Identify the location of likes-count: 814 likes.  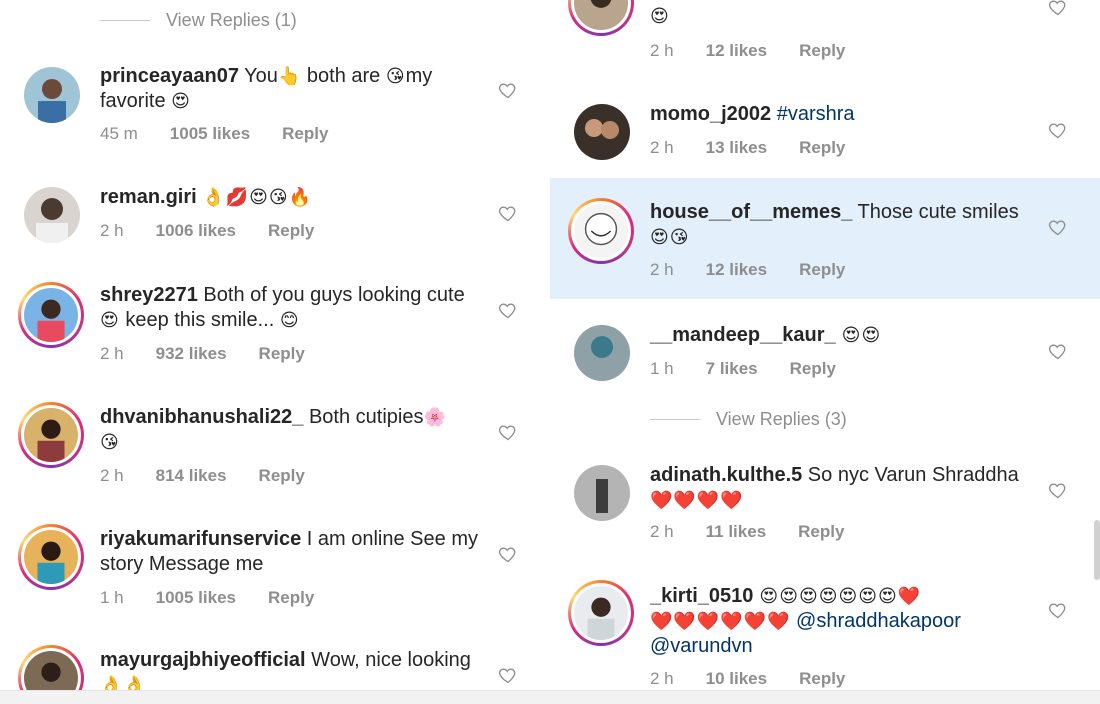
(191, 476).